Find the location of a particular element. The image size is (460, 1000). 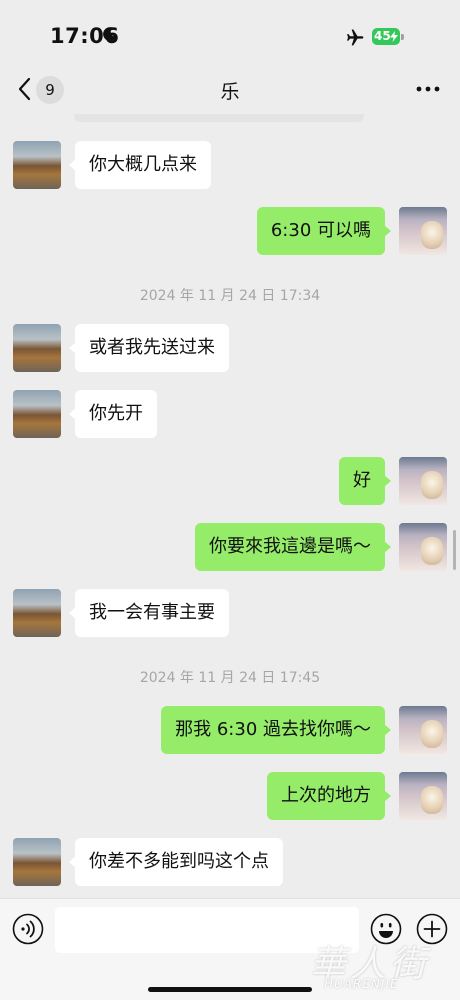

message-row-out: 上次的地方 is located at coordinates (230, 796).